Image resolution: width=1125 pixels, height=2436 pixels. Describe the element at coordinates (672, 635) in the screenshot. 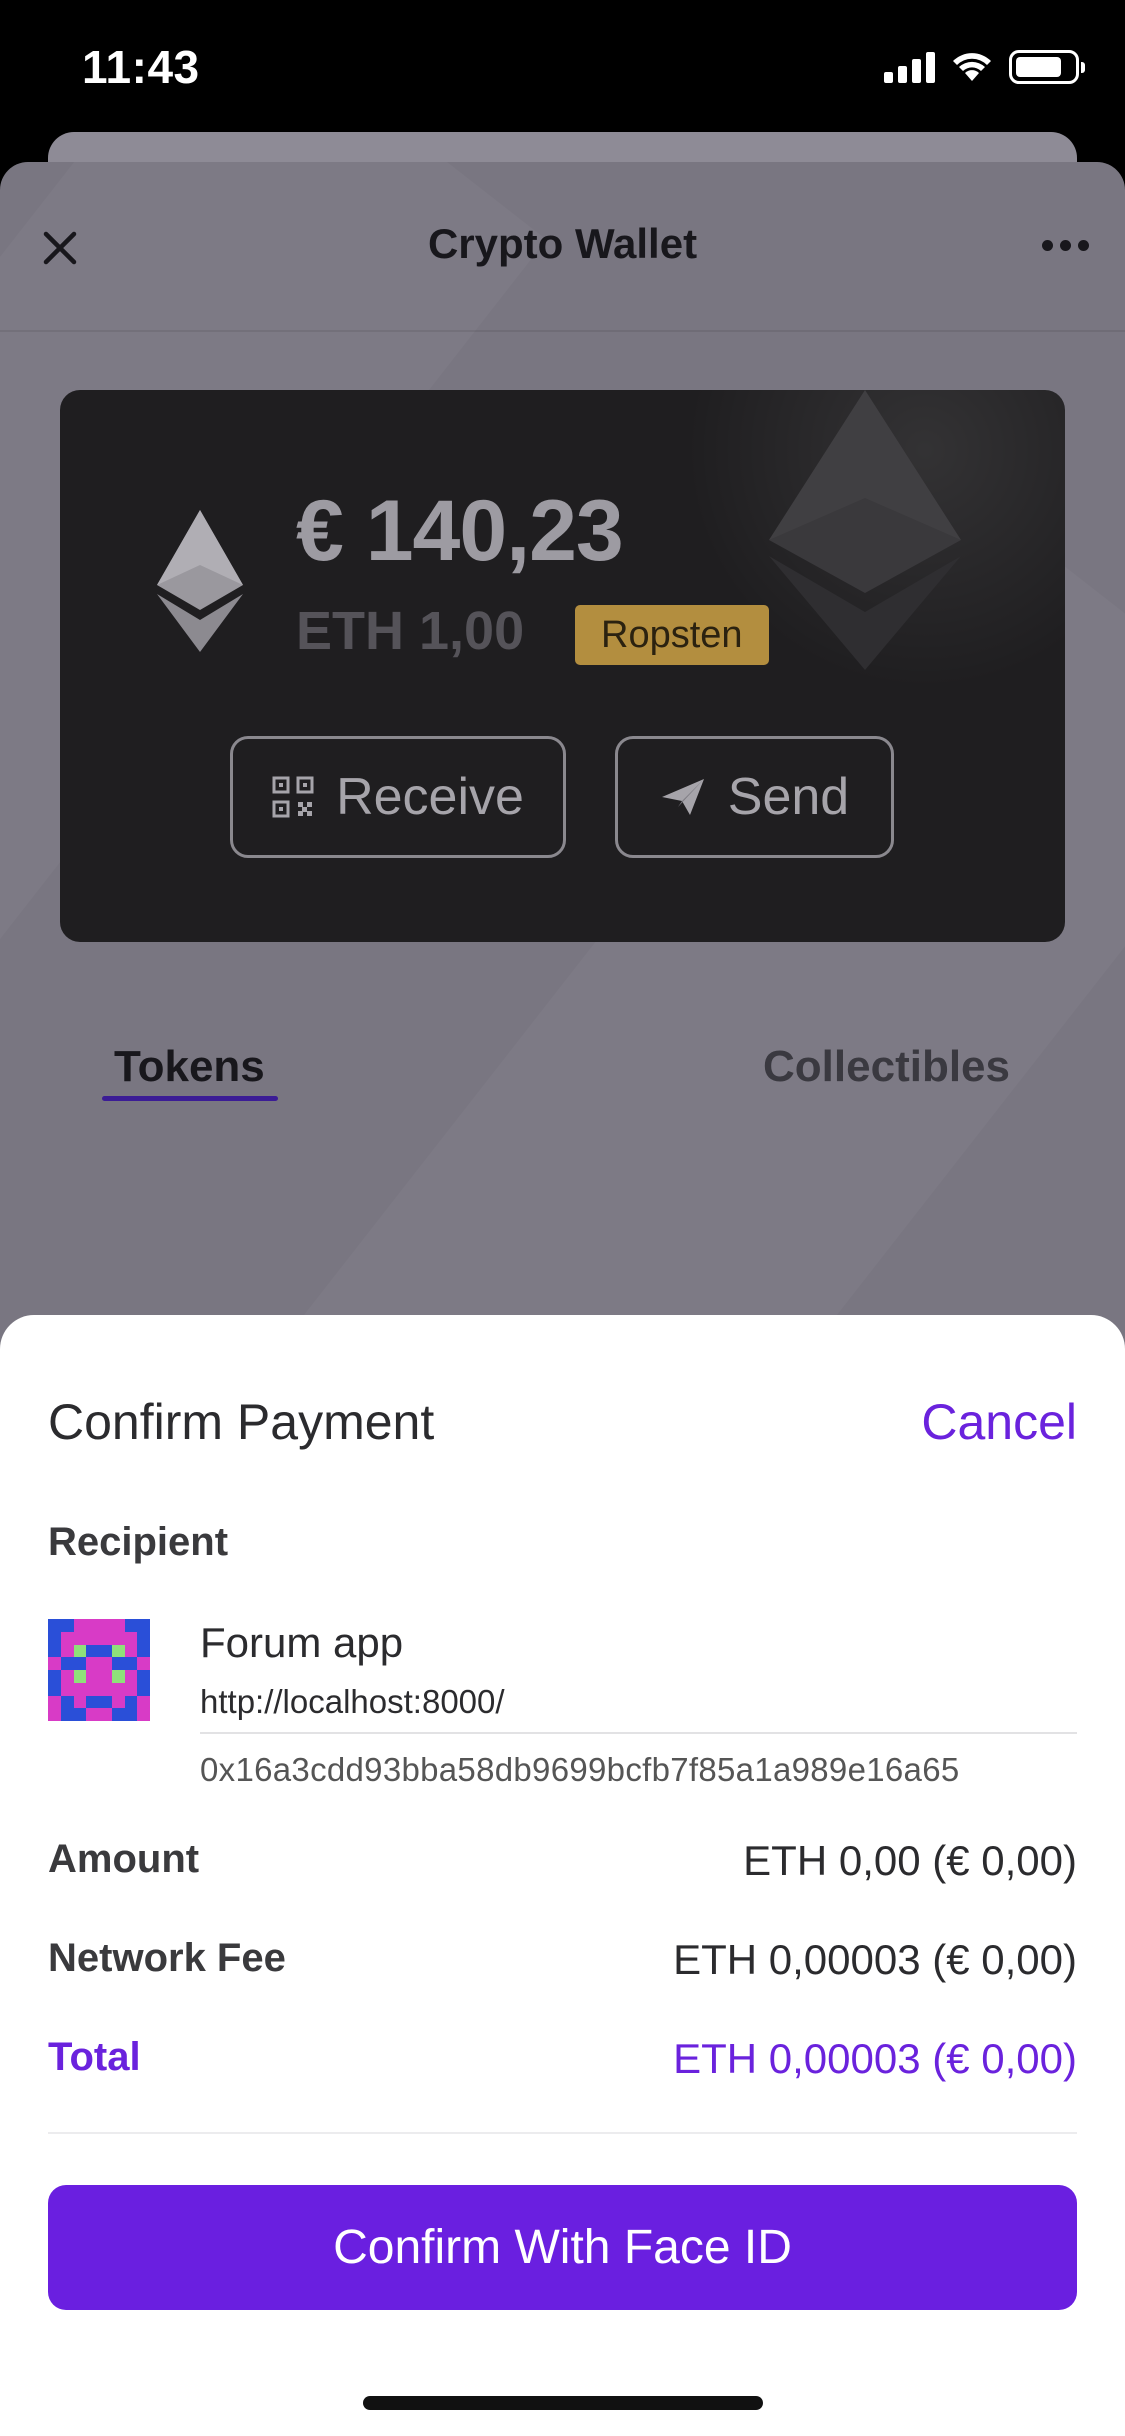

I see `network-badge: Ropsten` at that location.